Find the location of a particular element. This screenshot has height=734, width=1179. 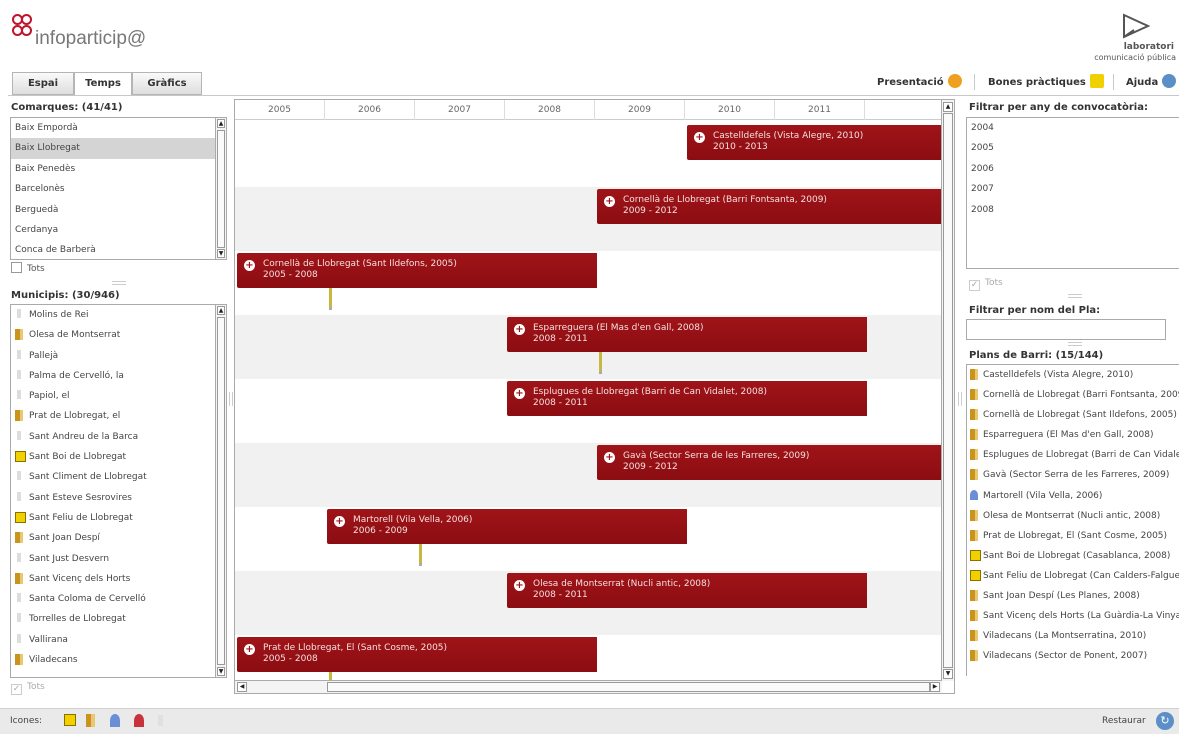

municipi-list-item: Sant Climent de Llobregat is located at coordinates (118, 477).